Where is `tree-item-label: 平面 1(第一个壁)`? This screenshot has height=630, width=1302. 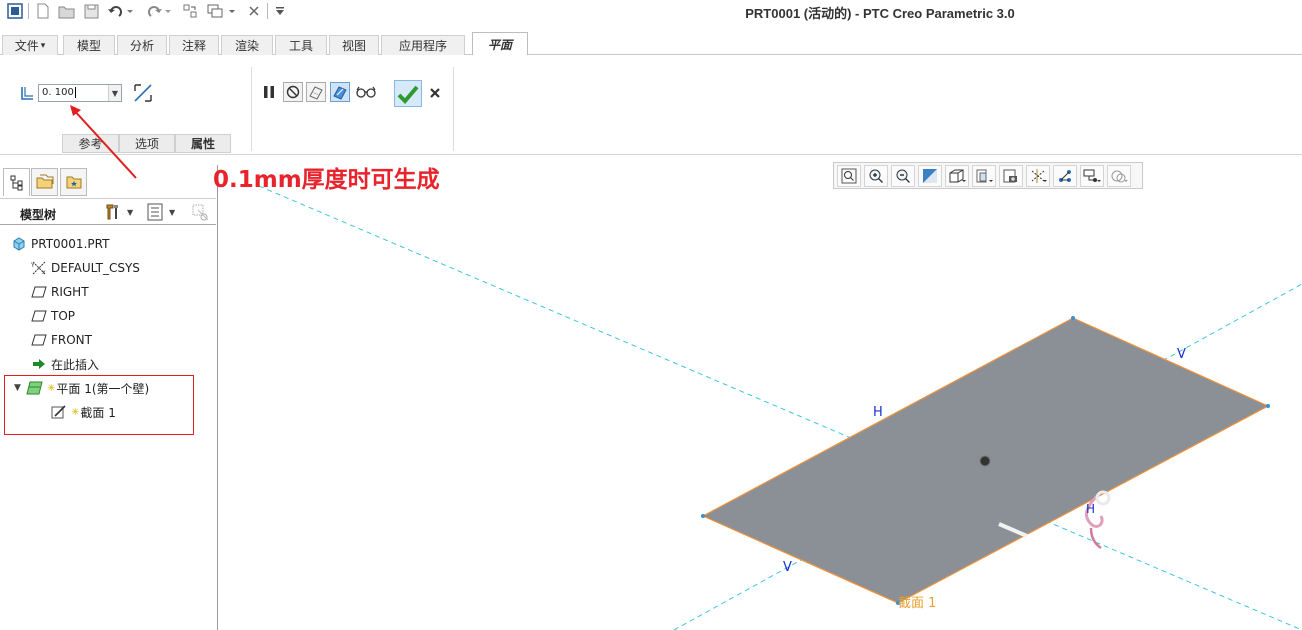 tree-item-label: 平面 1(第一个壁) is located at coordinates (103, 388).